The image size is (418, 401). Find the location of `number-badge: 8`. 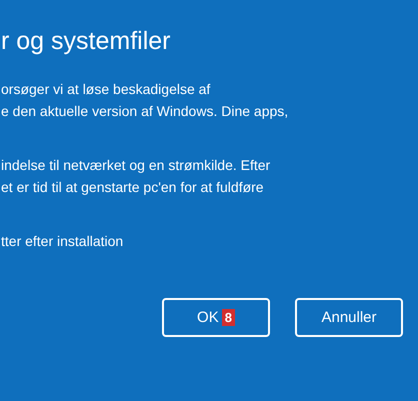

number-badge: 8 is located at coordinates (228, 317).